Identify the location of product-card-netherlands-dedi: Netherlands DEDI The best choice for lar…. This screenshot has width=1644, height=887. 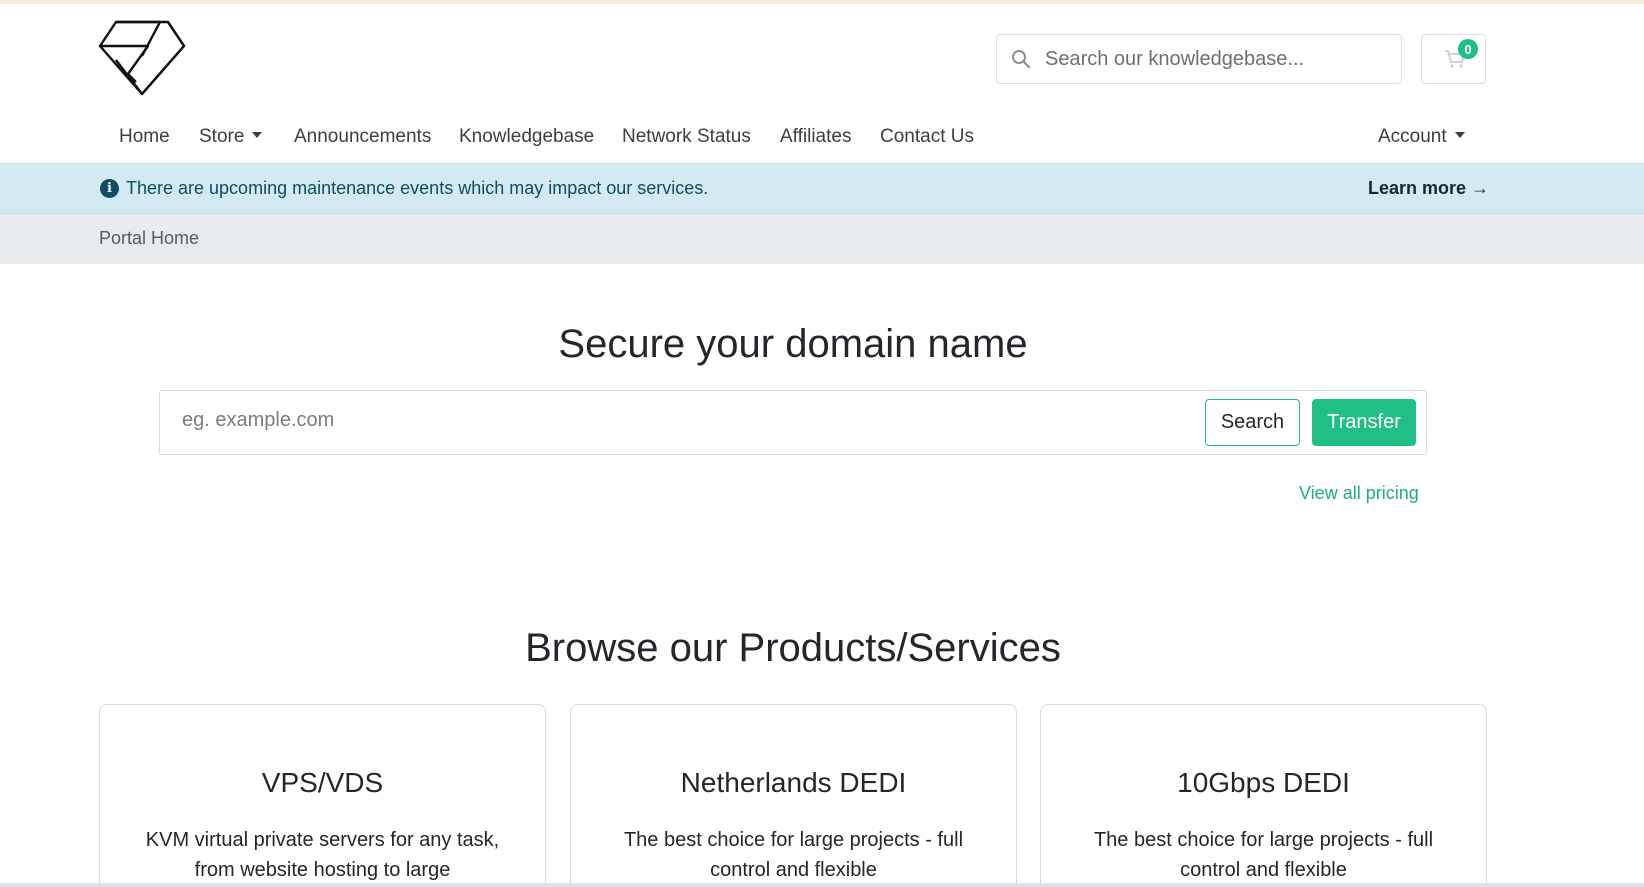
(793, 795).